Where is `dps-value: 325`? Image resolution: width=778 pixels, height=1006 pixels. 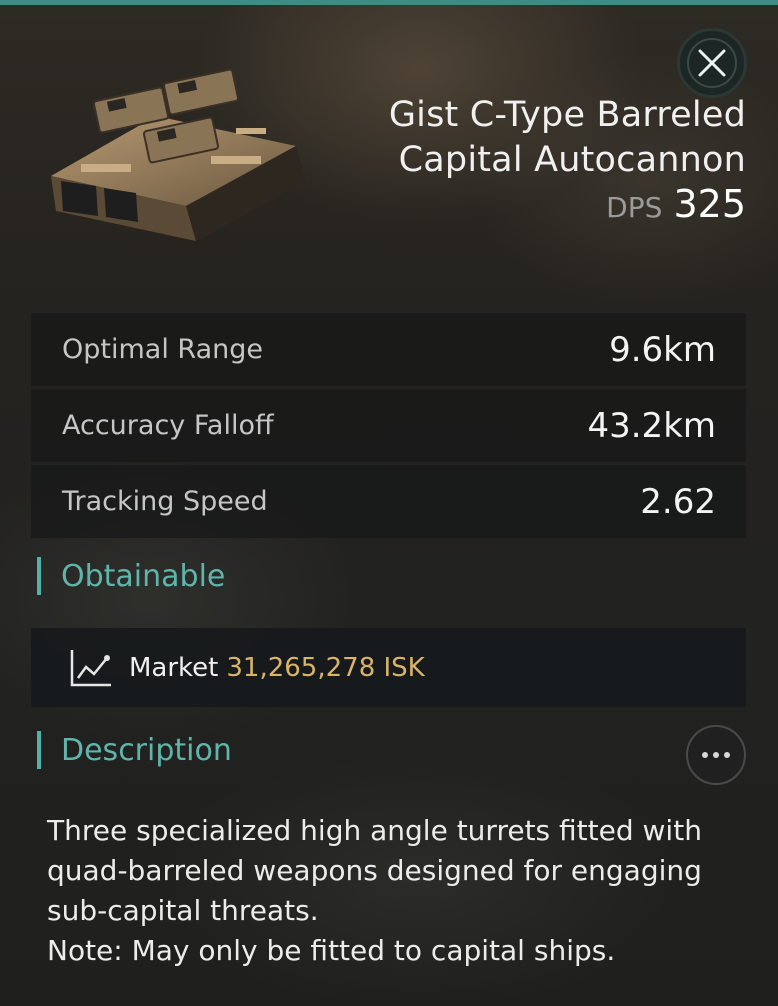 dps-value: 325 is located at coordinates (709, 204).